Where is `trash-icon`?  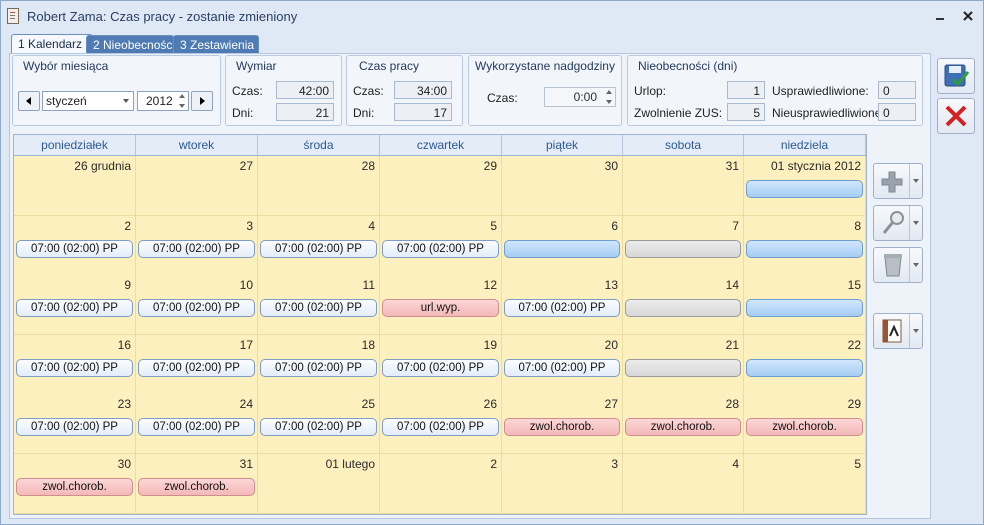 trash-icon is located at coordinates (893, 265).